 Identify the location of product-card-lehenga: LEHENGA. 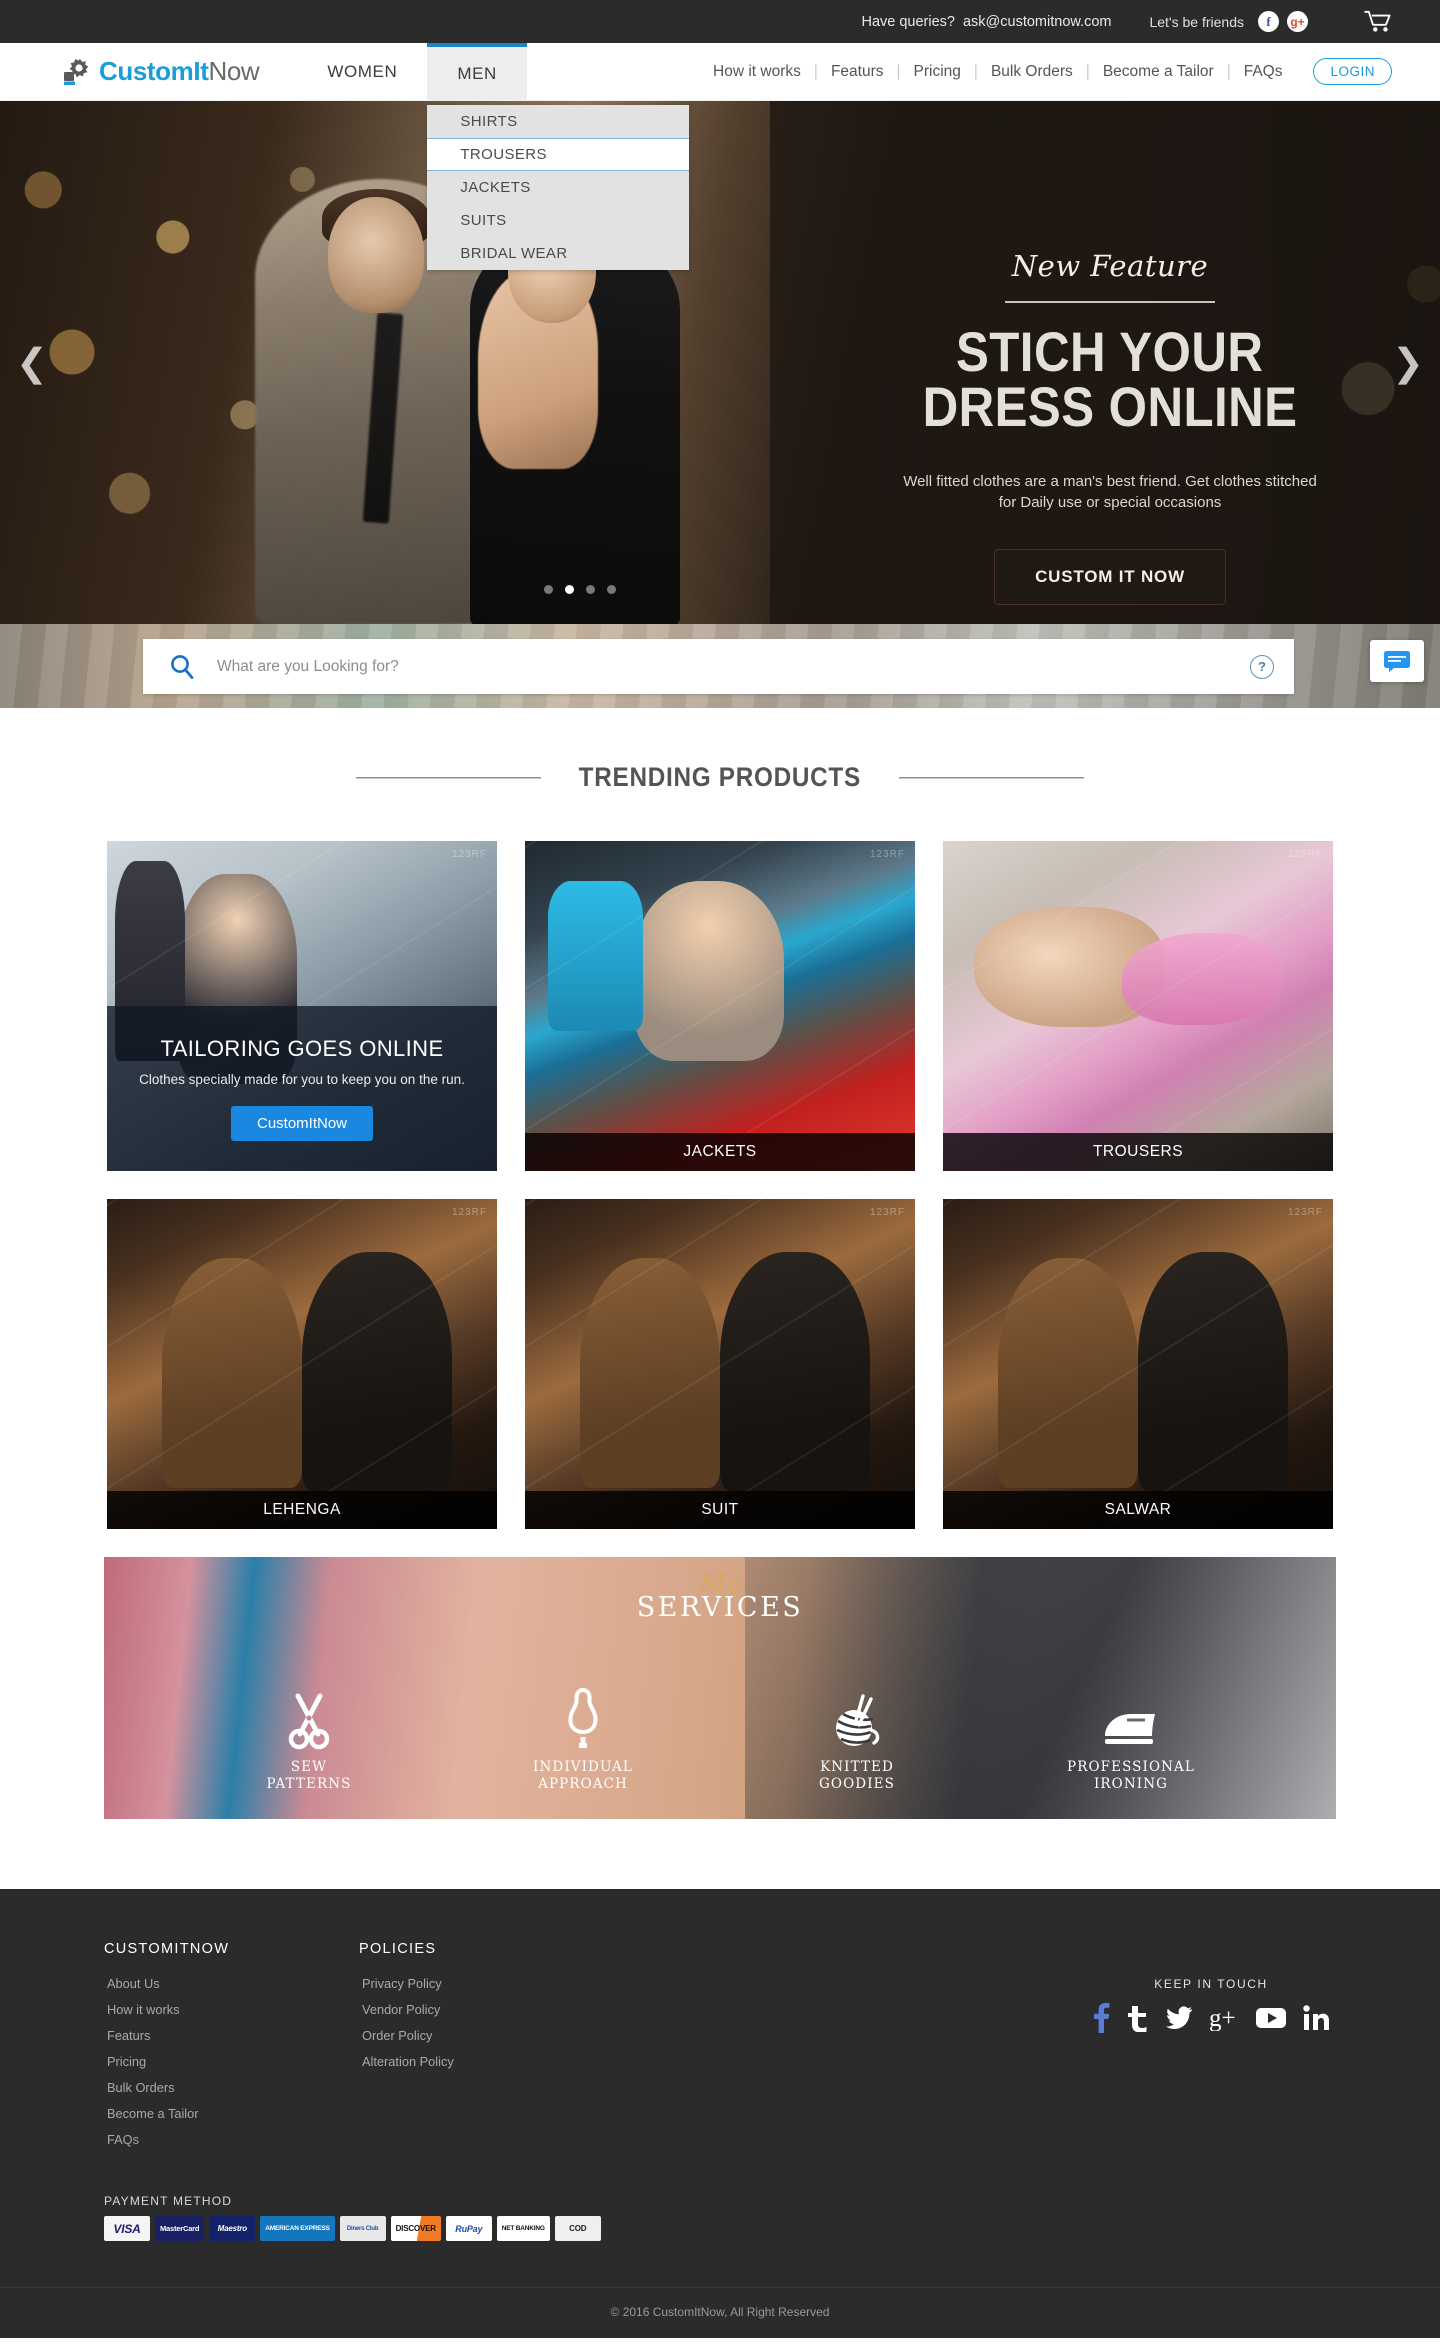
(302, 1364).